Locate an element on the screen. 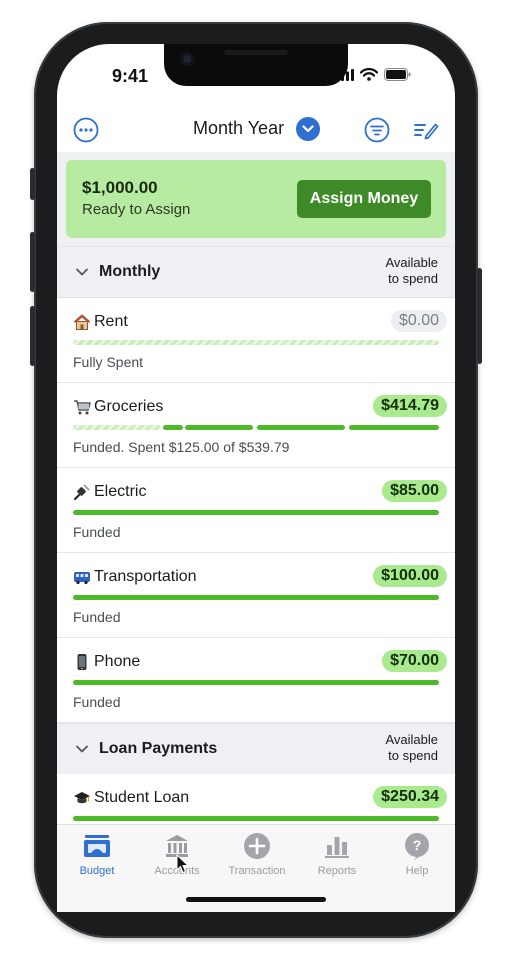  tab-reports: Reports is located at coordinates (337, 856).